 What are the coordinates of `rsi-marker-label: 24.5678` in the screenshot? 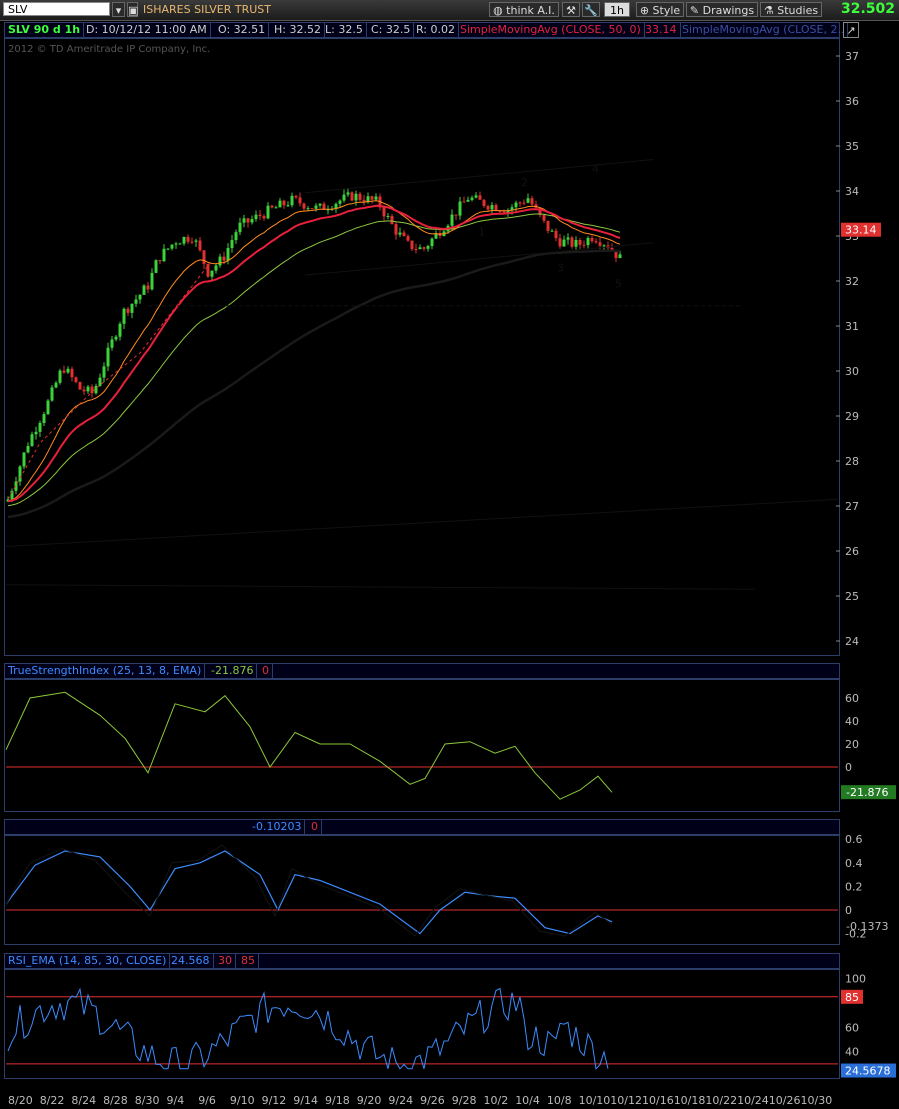 It's located at (868, 1071).